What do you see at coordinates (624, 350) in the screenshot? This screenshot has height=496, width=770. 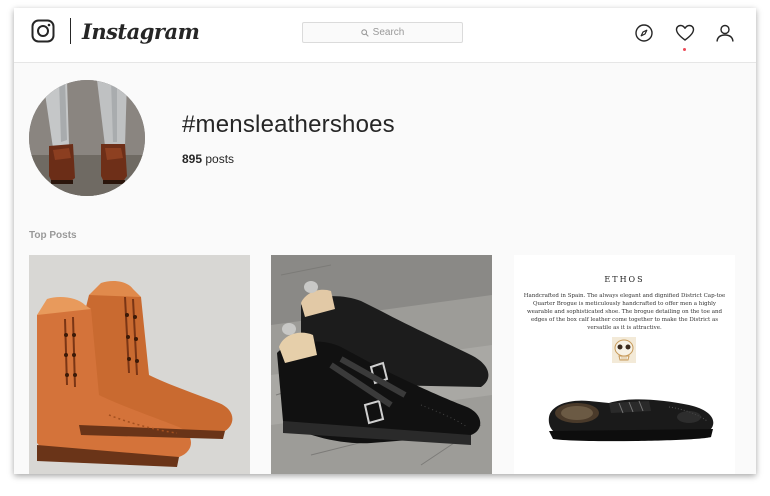 I see `skull-illustration-icon` at bounding box center [624, 350].